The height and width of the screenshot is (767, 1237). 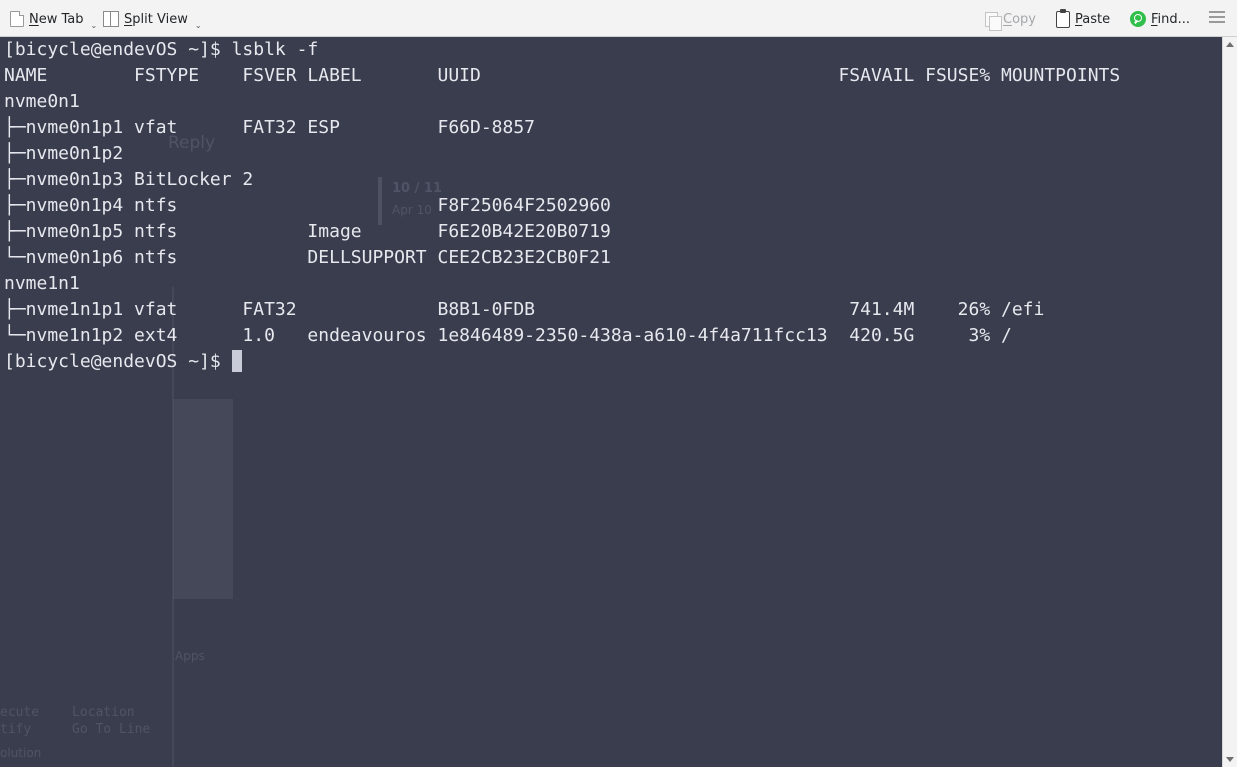 I want to click on table-row: ├─nvme0n1p1 vfat FAT32 ESP F66D-8857, so click(x=270, y=127).